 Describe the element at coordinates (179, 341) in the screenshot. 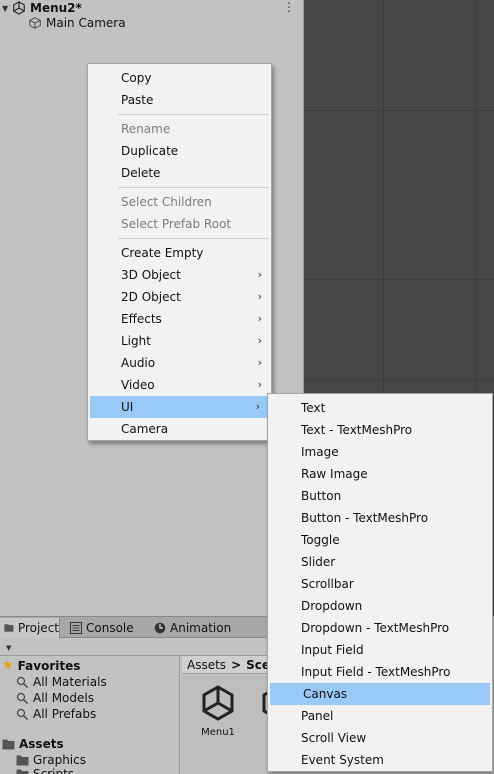

I see `menu-item-light: Light ›` at that location.